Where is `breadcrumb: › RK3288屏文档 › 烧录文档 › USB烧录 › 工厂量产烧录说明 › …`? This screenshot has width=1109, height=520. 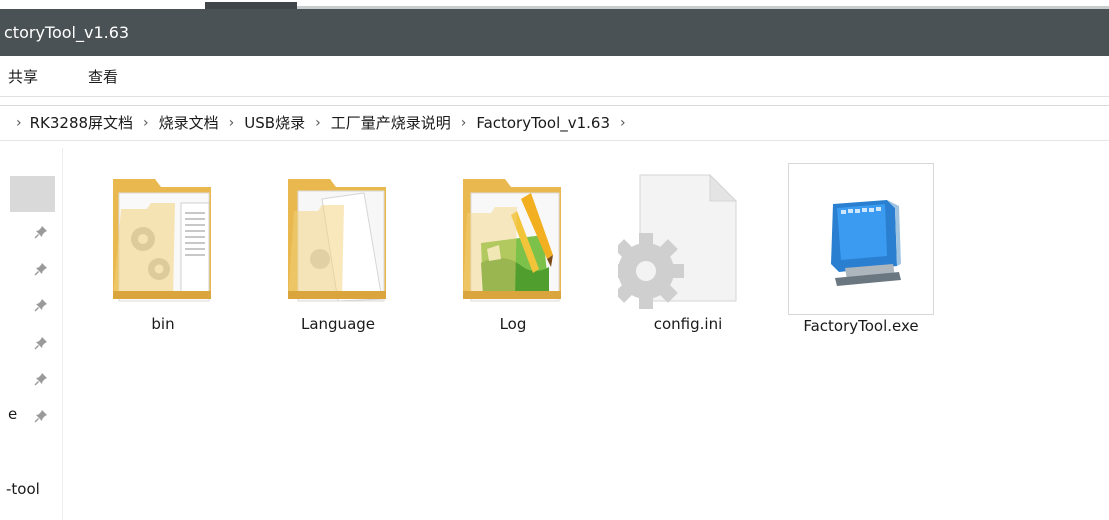
breadcrumb: › RK3288屏文档 › 烧录文档 › USB烧录 › 工厂量产烧录说明 › … is located at coordinates (326, 122).